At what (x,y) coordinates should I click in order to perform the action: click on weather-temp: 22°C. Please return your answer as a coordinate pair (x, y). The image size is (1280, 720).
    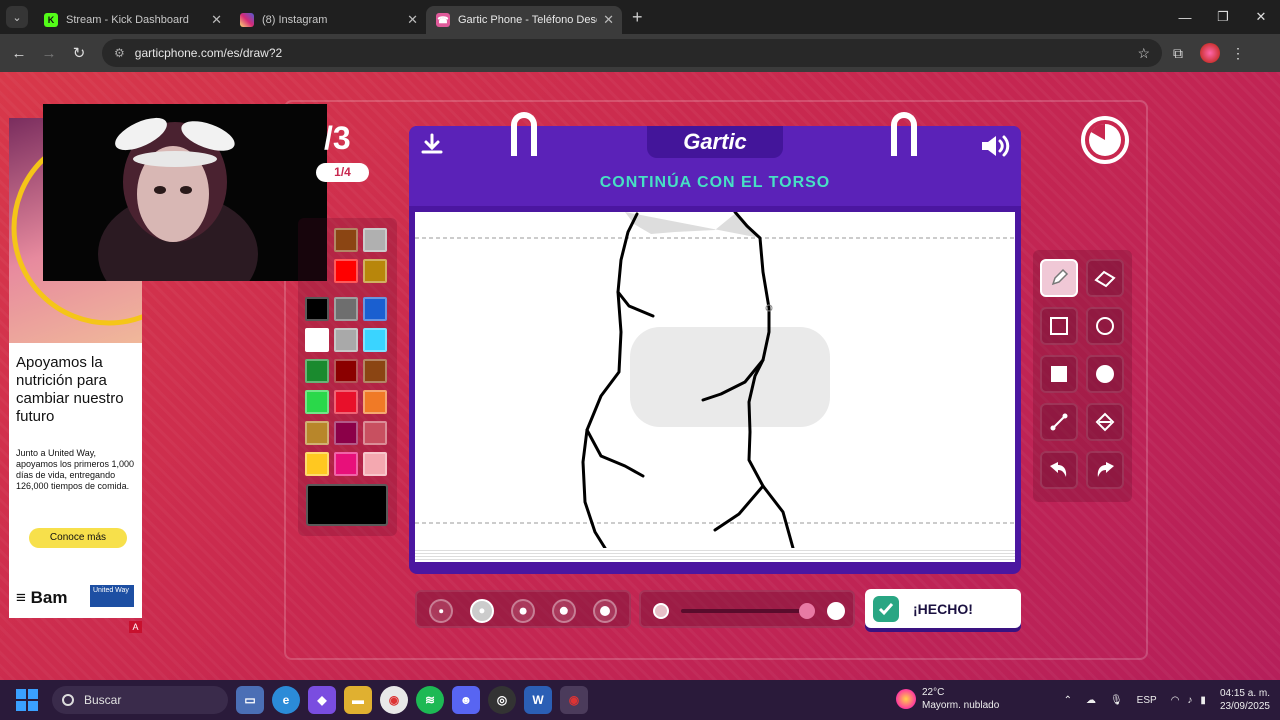
    Looking at the image, I should click on (933, 692).